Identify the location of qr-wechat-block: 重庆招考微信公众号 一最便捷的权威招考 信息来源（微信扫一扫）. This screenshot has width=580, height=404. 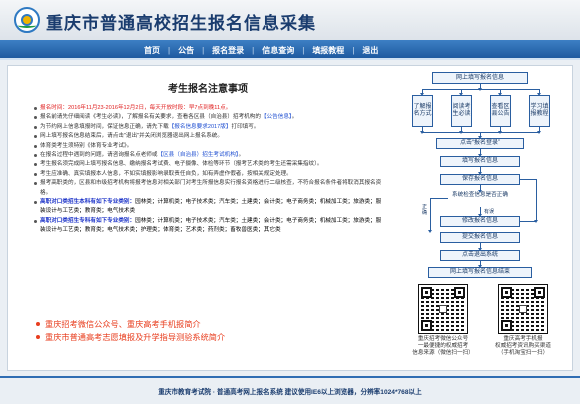
(443, 320).